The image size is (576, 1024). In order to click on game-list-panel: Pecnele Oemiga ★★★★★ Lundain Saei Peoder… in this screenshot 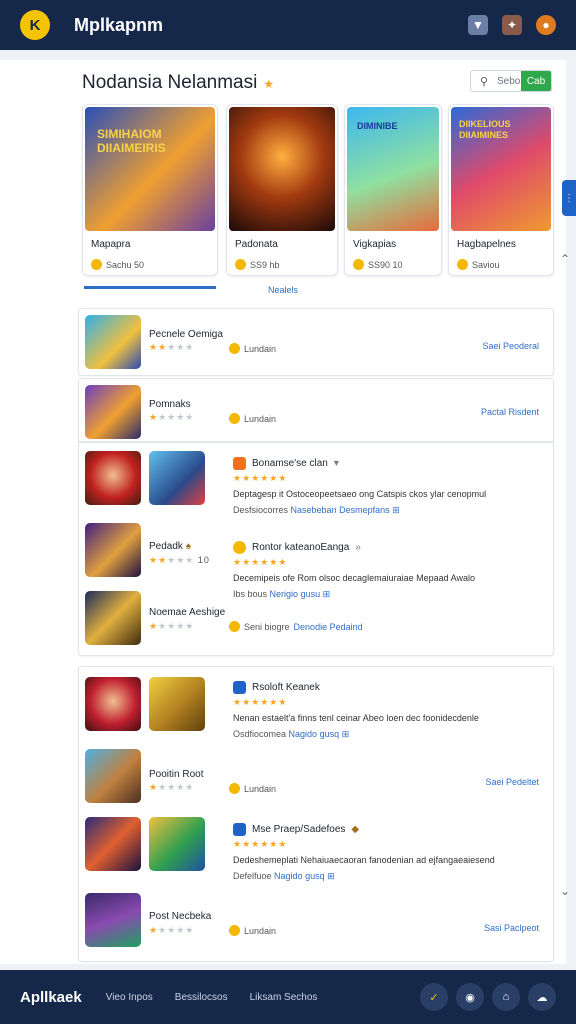, I will do `click(316, 342)`.